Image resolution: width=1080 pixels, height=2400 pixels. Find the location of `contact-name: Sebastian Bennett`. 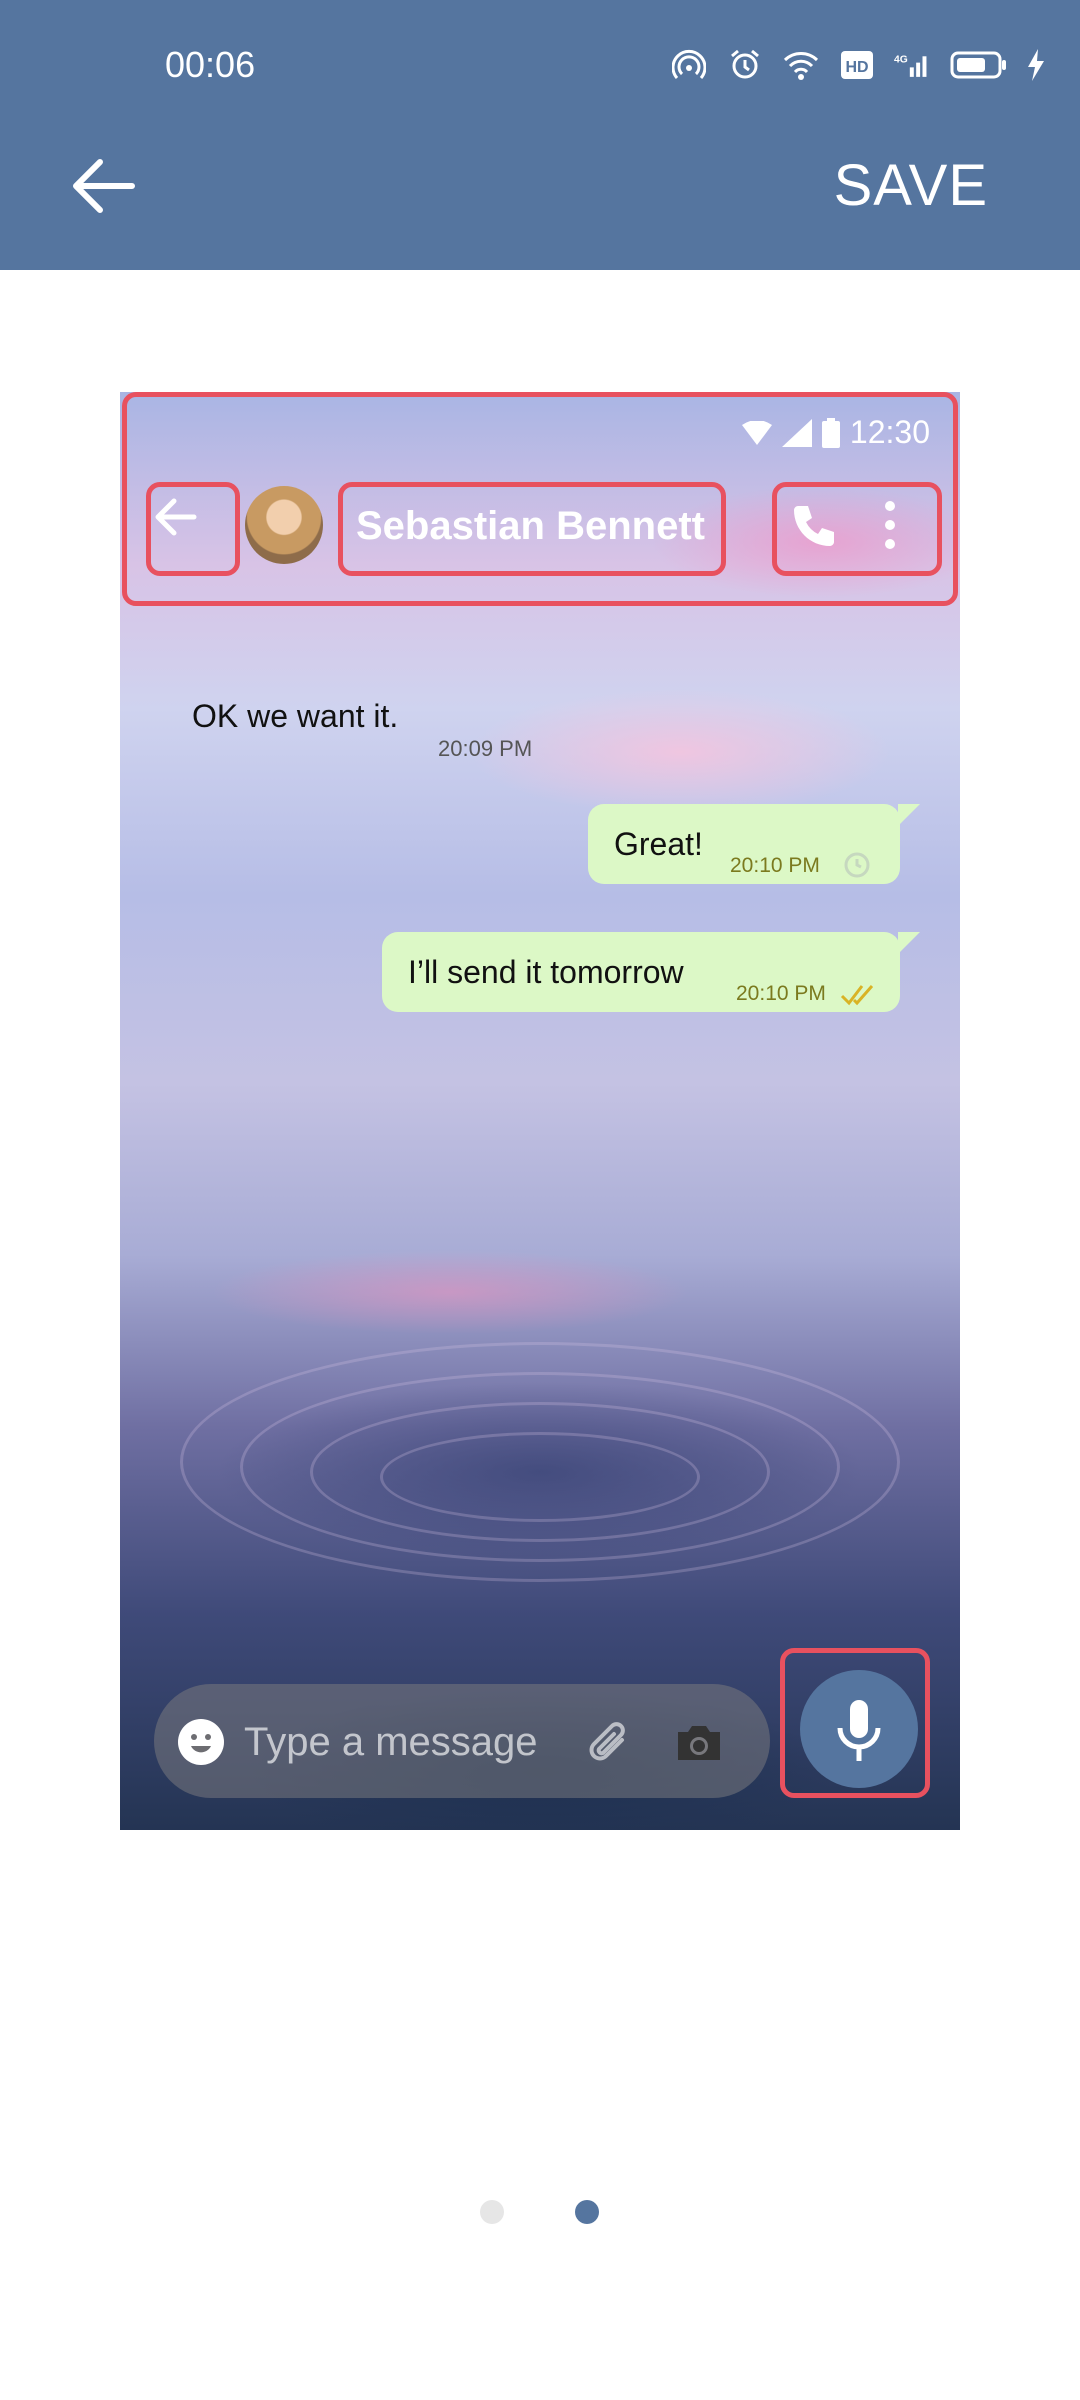

contact-name: Sebastian Bennett is located at coordinates (530, 526).